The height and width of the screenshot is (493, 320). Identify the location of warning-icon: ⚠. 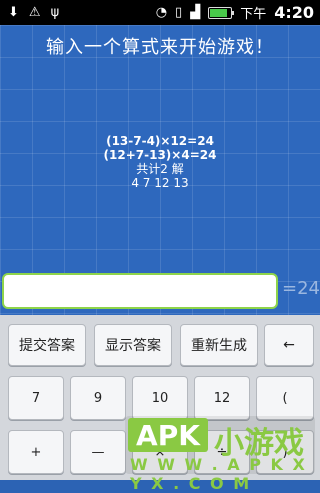
(34, 12).